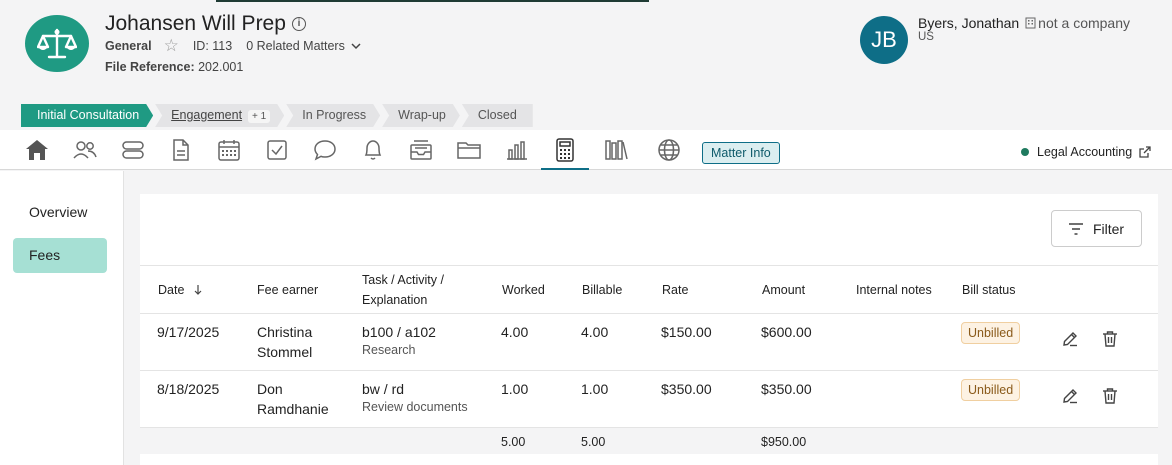 This screenshot has width=1172, height=465. I want to click on column-date: Date, so click(181, 290).